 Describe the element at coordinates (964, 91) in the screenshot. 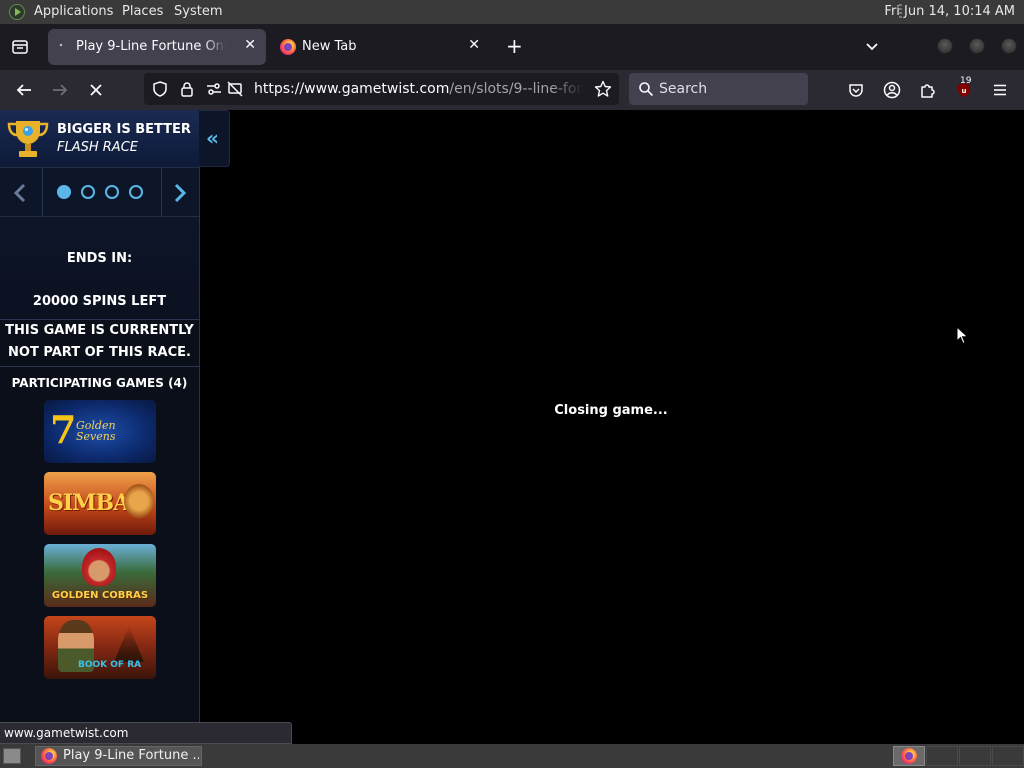

I see `svg-text: u` at that location.